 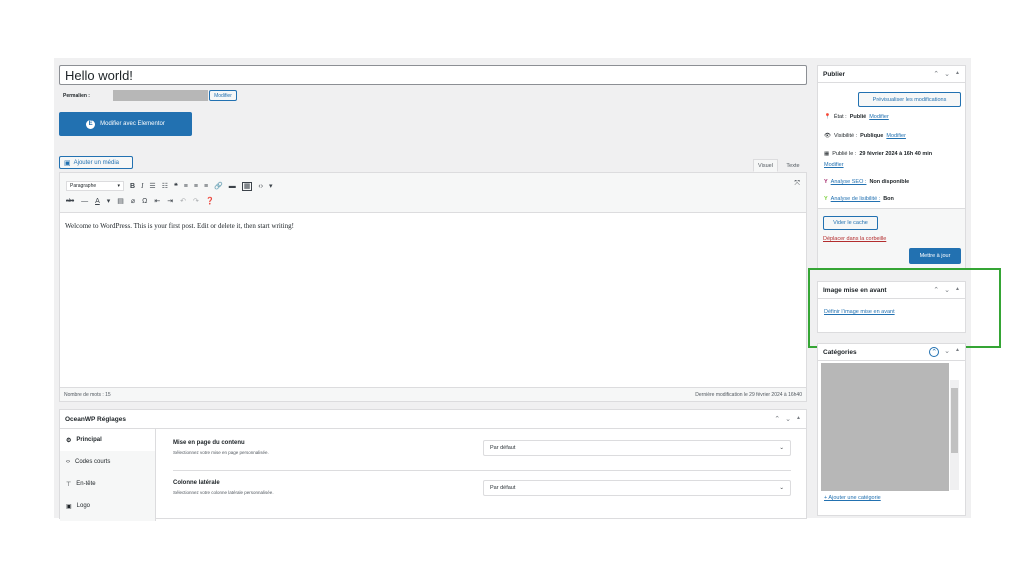 What do you see at coordinates (834, 165) in the screenshot?
I see `published-edit-link: Modifier` at bounding box center [834, 165].